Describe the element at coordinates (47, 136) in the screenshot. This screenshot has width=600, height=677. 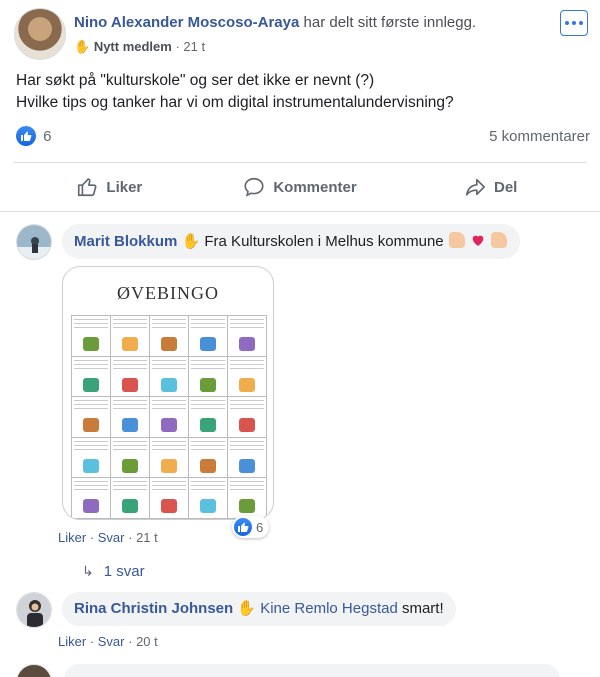
I see `reaction-count: 6` at that location.